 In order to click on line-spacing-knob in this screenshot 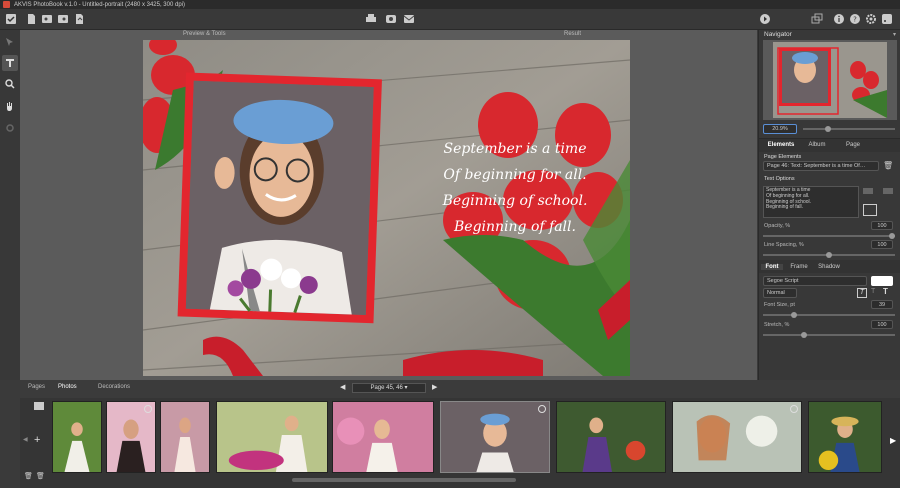, I will do `click(829, 255)`.